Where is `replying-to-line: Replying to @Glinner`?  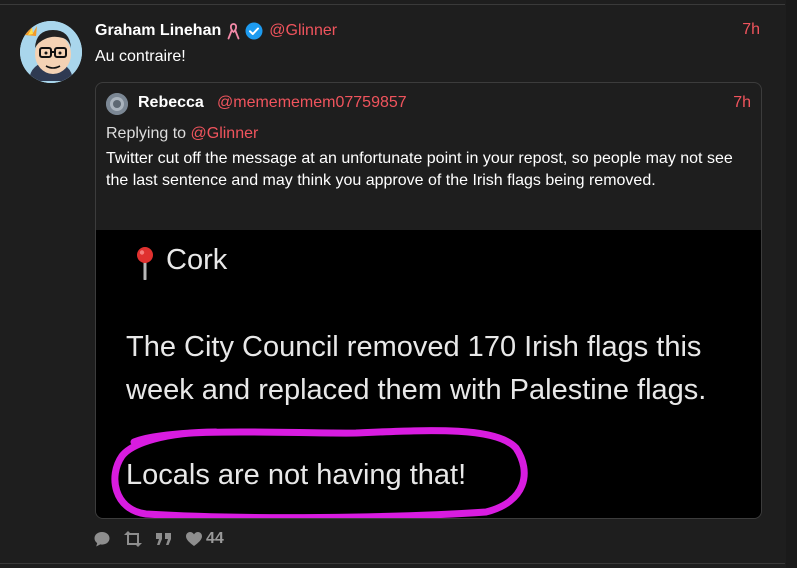
replying-to-line: Replying to @Glinner is located at coordinates (182, 134).